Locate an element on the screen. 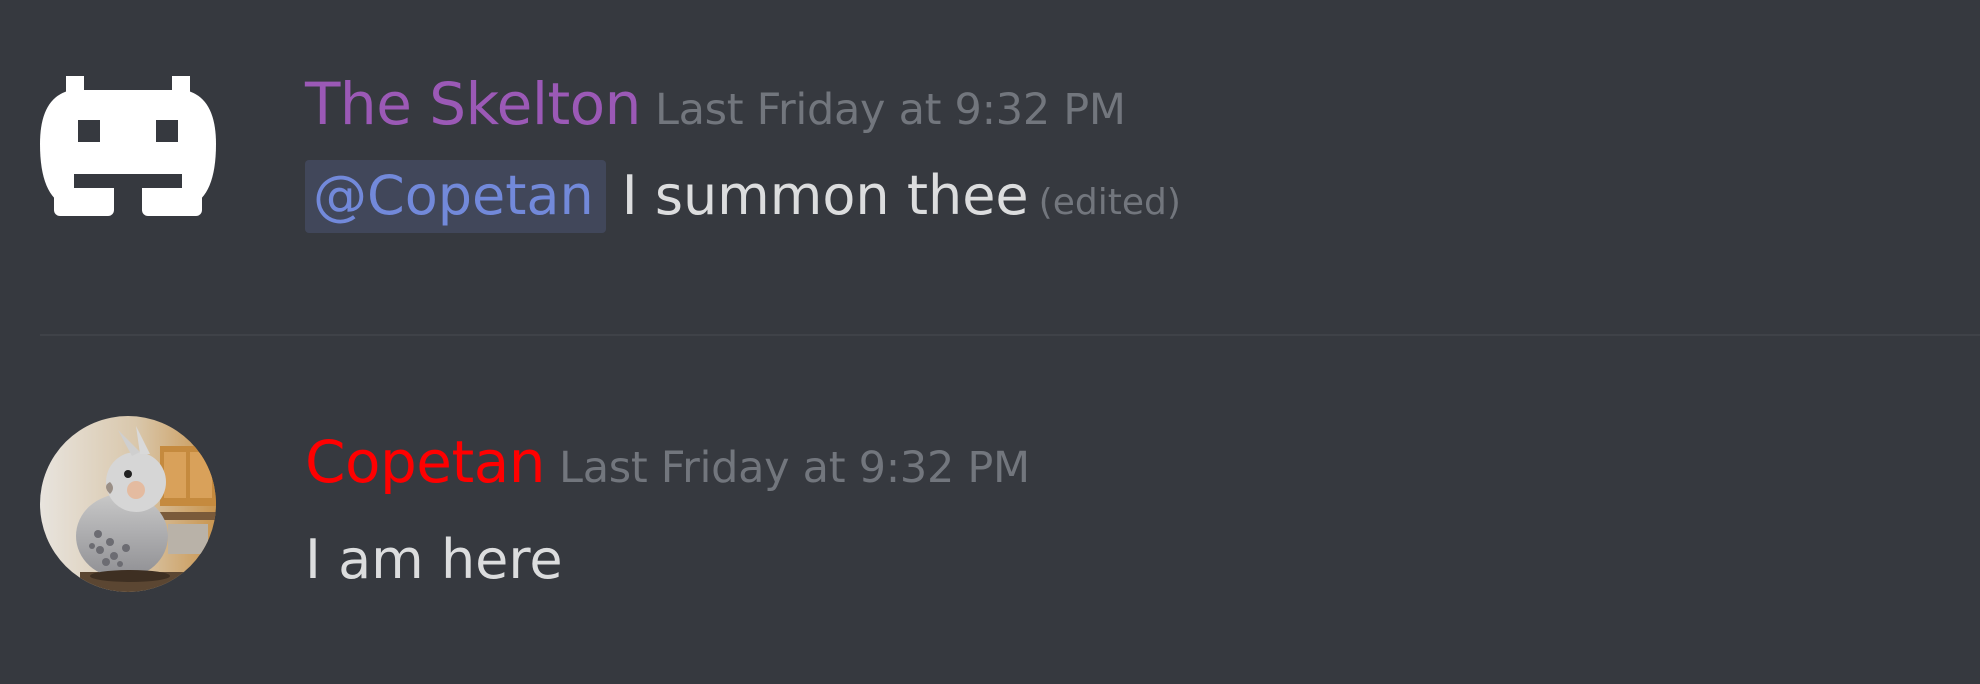  cockatiel-photo is located at coordinates (128, 504).